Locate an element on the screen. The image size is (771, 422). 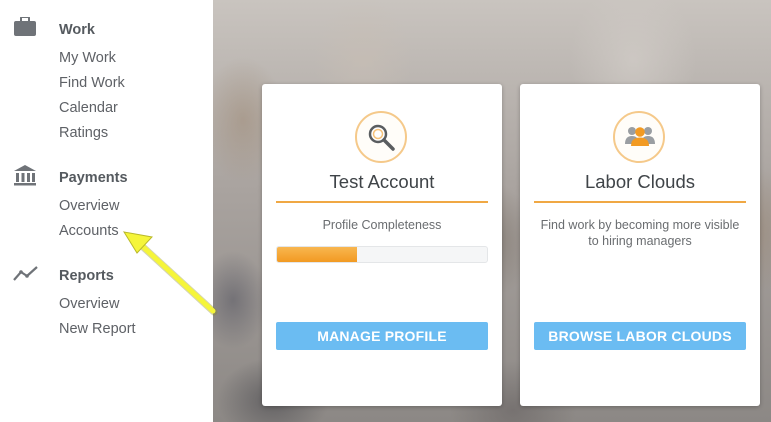
profile-completeness-label: Profile Completeness is located at coordinates (382, 225).